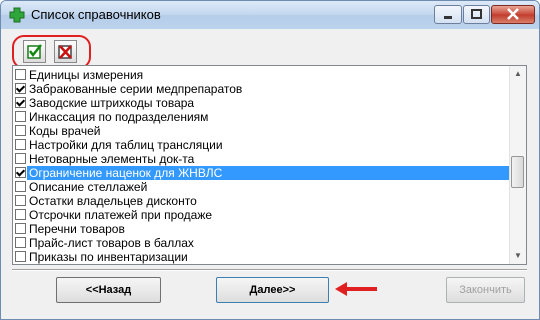 Image resolution: width=540 pixels, height=320 pixels. What do you see at coordinates (113, 201) in the screenshot?
I see `list-item-label: Остатки владельцев дисконто` at bounding box center [113, 201].